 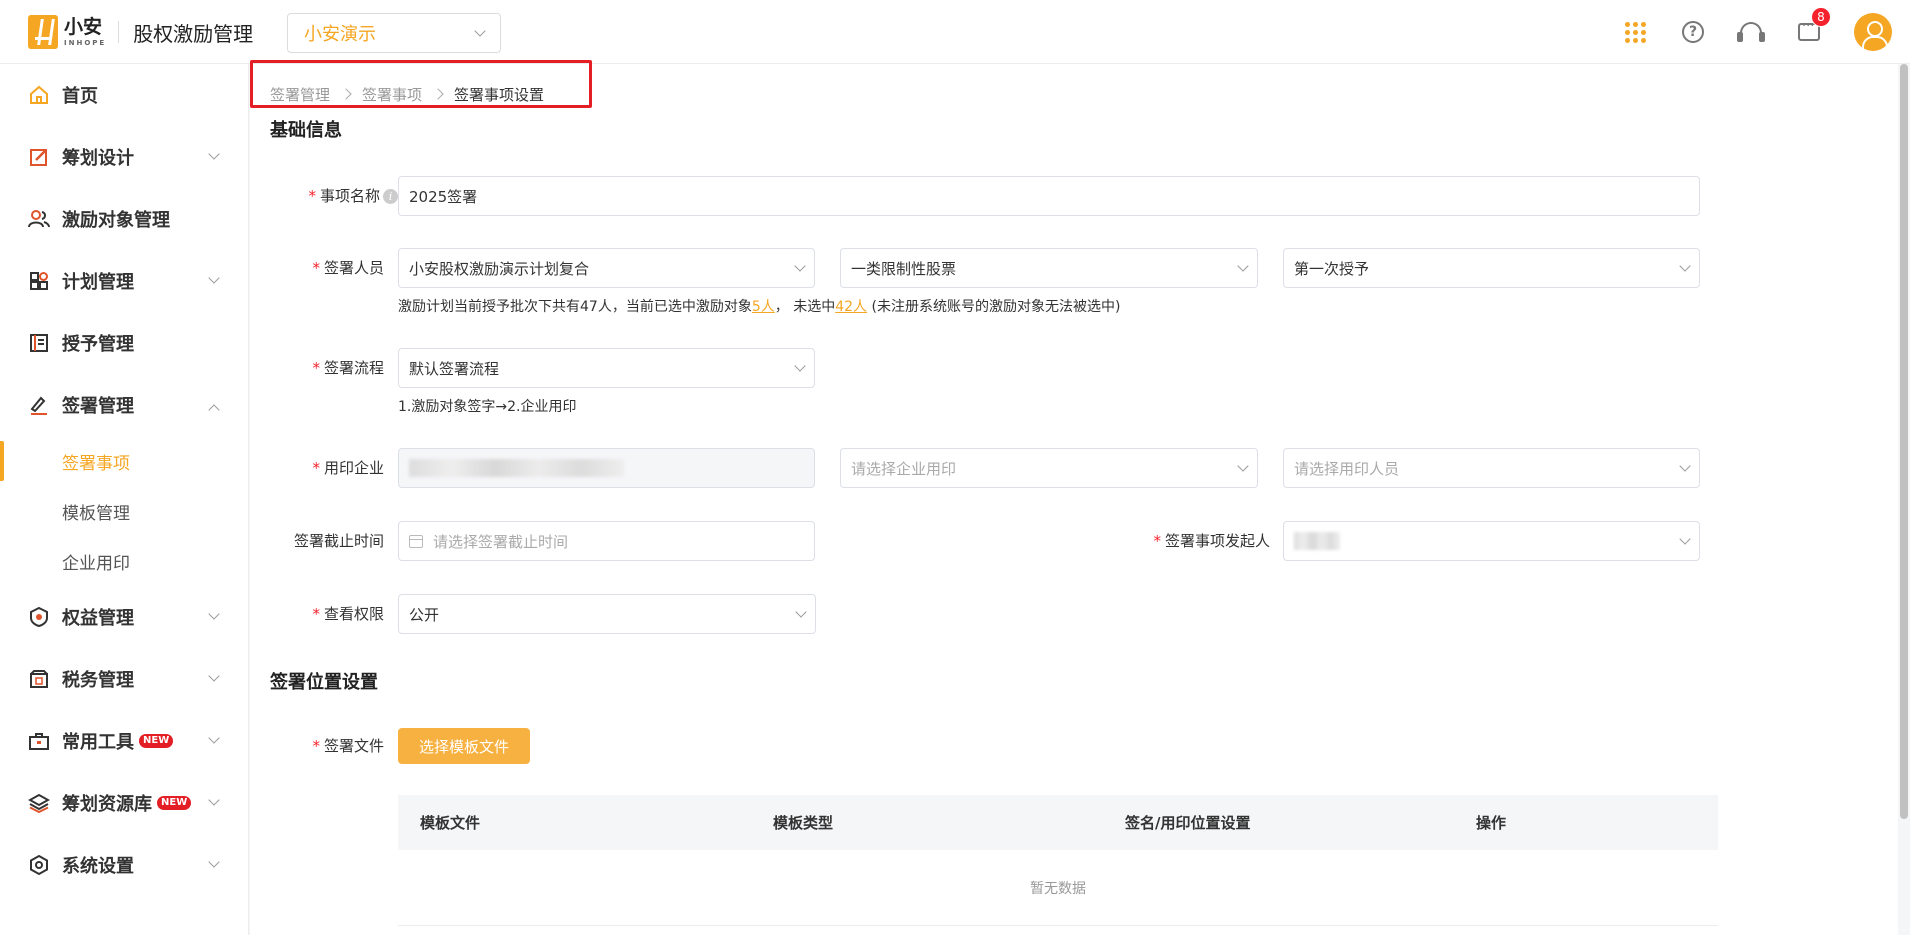 I want to click on column-header-position-settings: 签名/用印位置设置, so click(x=1188, y=823).